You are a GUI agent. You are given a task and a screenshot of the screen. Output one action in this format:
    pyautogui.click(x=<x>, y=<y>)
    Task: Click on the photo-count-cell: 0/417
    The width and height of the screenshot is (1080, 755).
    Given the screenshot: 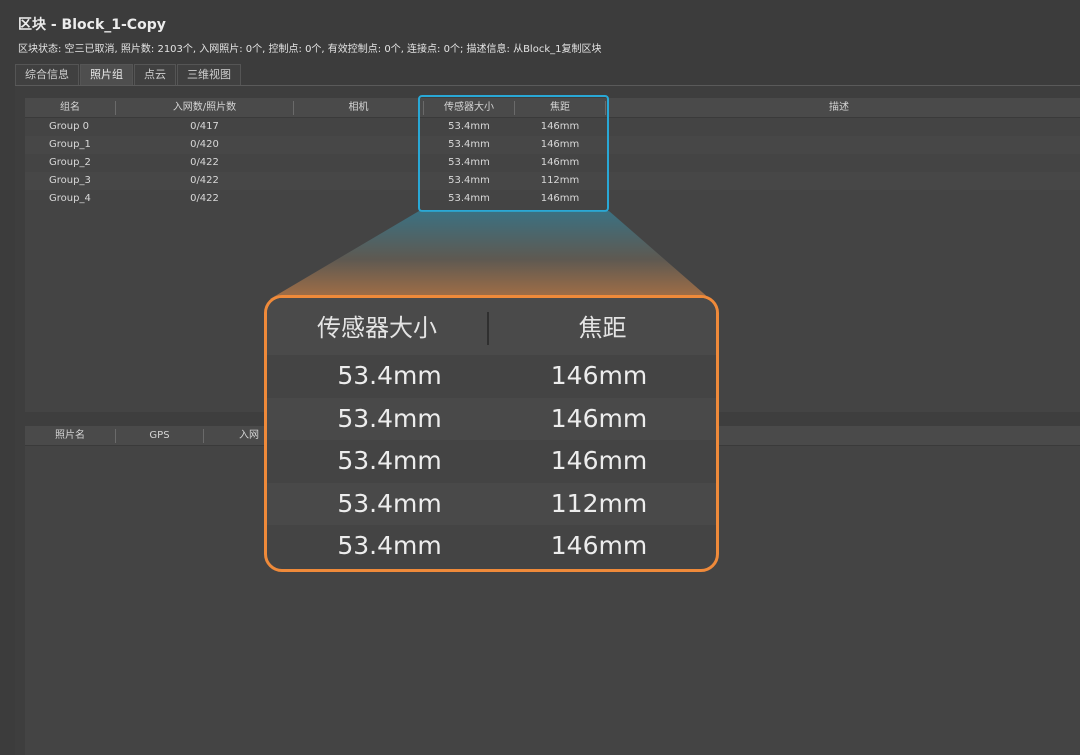 What is the action you would take?
    pyautogui.click(x=204, y=126)
    